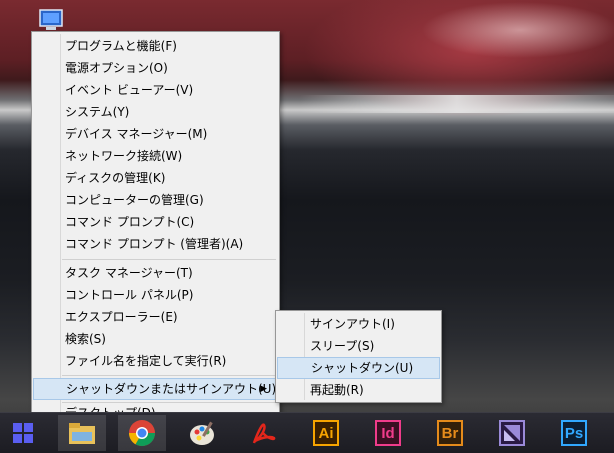 Image resolution: width=614 pixels, height=453 pixels. What do you see at coordinates (155, 46) in the screenshot?
I see `menu-item-programs-features: プログラムと機能(F)` at bounding box center [155, 46].